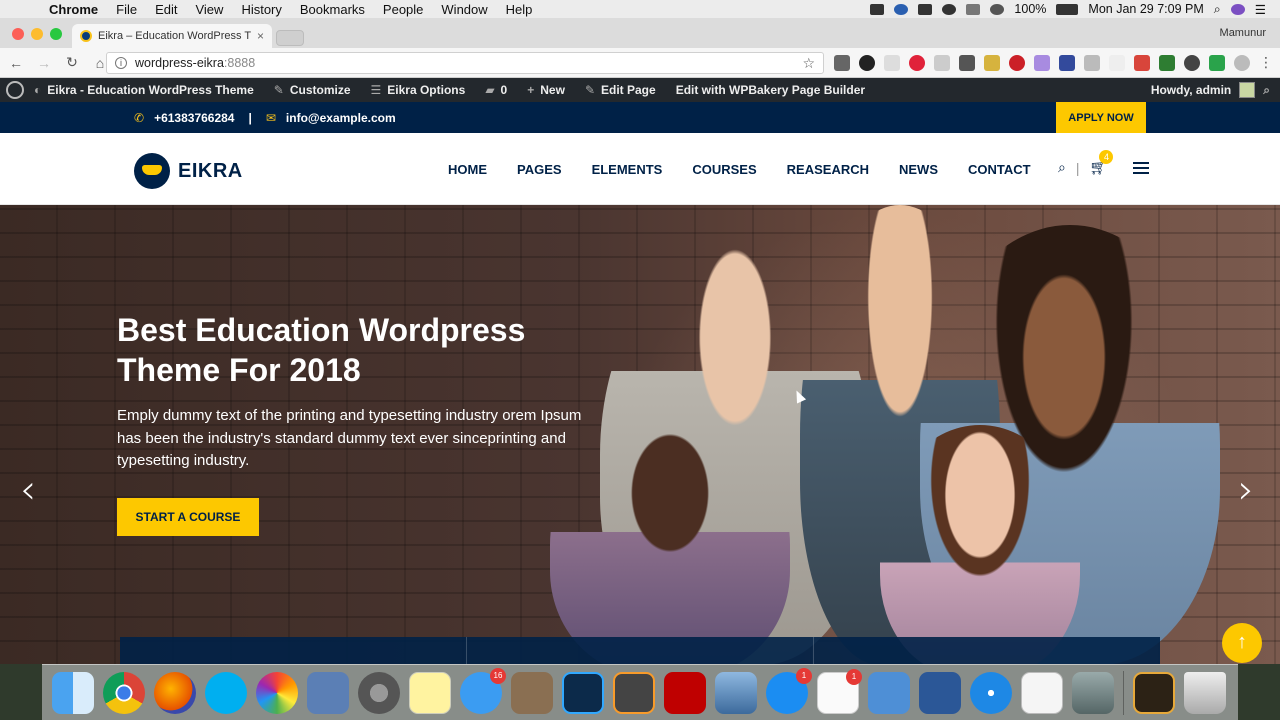  Describe the element at coordinates (73, 9) in the screenshot. I see `menu-chrome: Chrome` at that location.